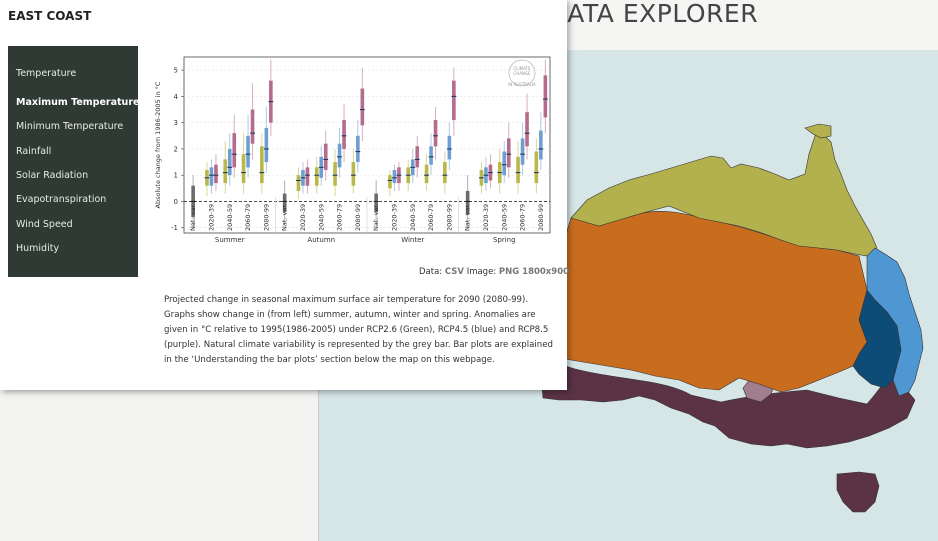  What do you see at coordinates (52, 175) in the screenshot?
I see `variable-item-solar-radiation: Solar Radiation` at bounding box center [52, 175].